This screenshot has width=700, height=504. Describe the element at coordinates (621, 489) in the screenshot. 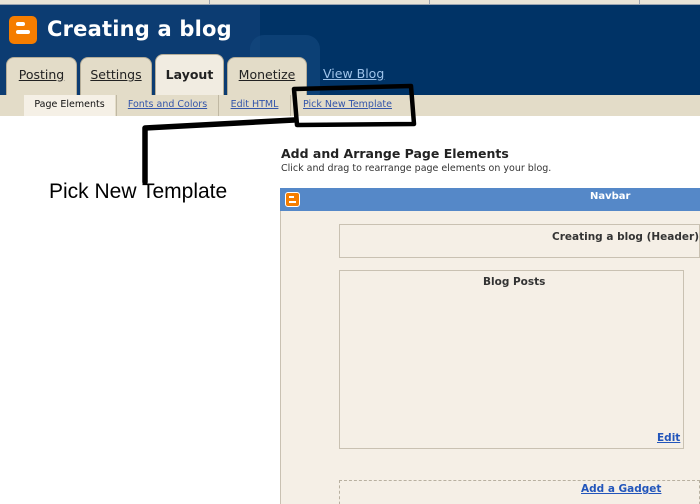

I see `add-gadget-link: Add a Gadget` at that location.